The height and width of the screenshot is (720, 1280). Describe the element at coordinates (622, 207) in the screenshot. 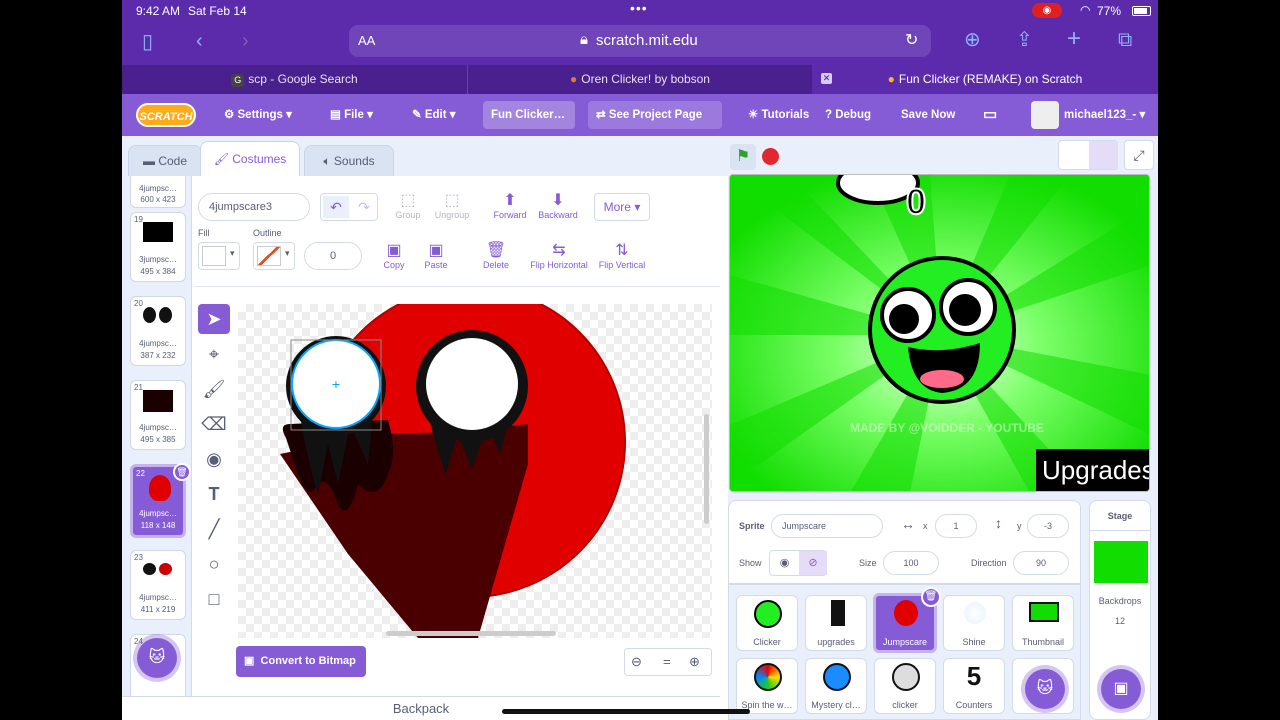

I see `more-dropdown: More ▾` at that location.